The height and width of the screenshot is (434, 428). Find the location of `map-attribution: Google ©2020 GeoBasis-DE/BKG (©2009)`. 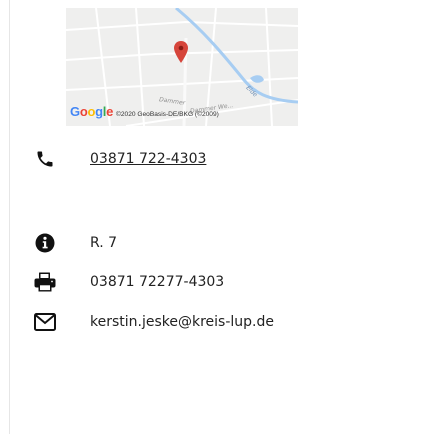

map-attribution: Google ©2020 GeoBasis-DE/BKG (©2009) is located at coordinates (144, 111).